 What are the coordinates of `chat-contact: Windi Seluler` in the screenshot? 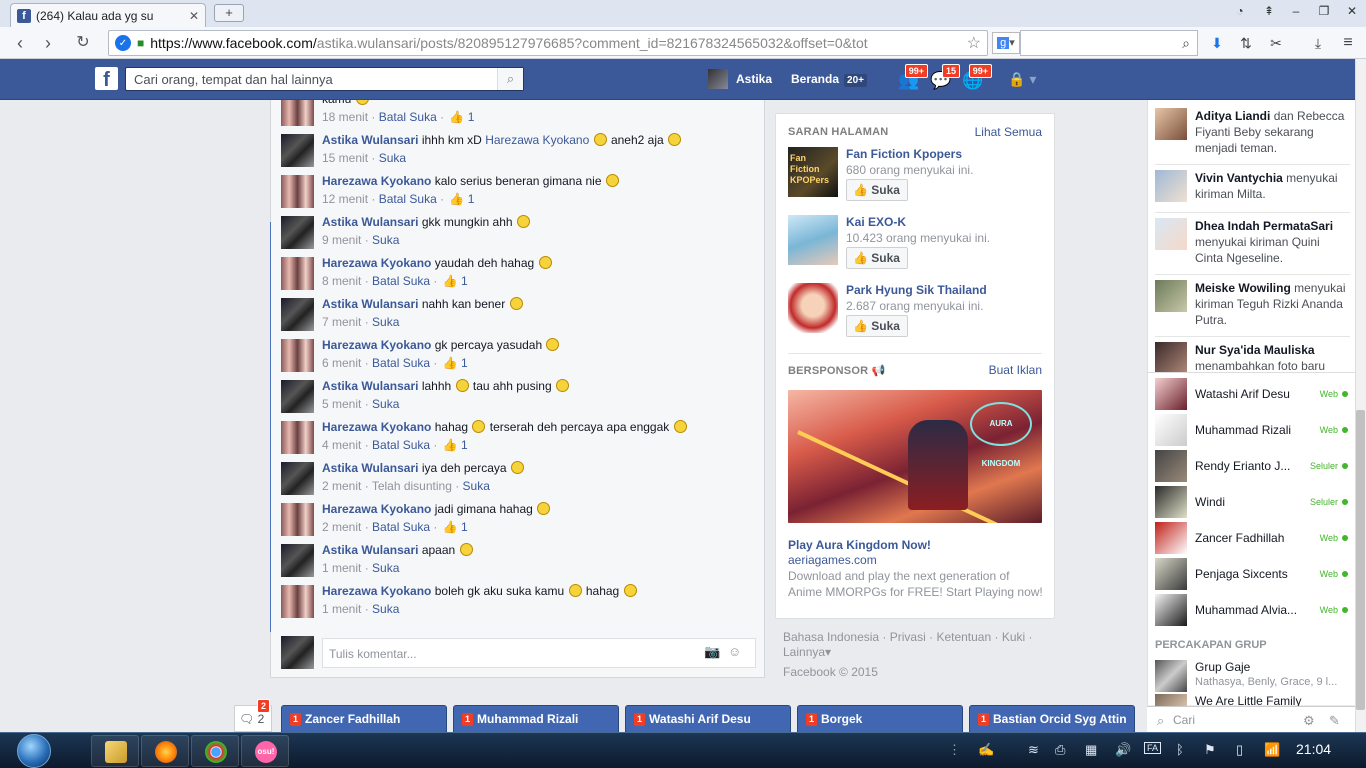 It's located at (1252, 503).